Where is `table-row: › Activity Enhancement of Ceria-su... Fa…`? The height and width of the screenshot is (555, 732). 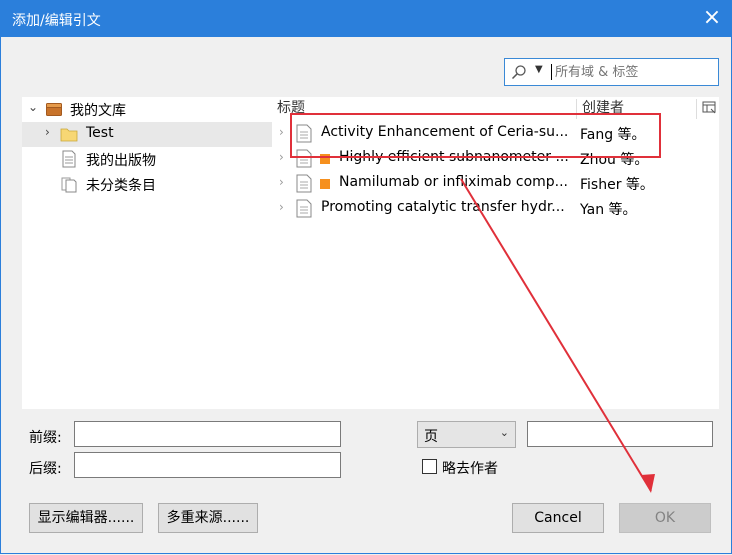
table-row: › Activity Enhancement of Ceria-su... Fa… is located at coordinates (496, 133).